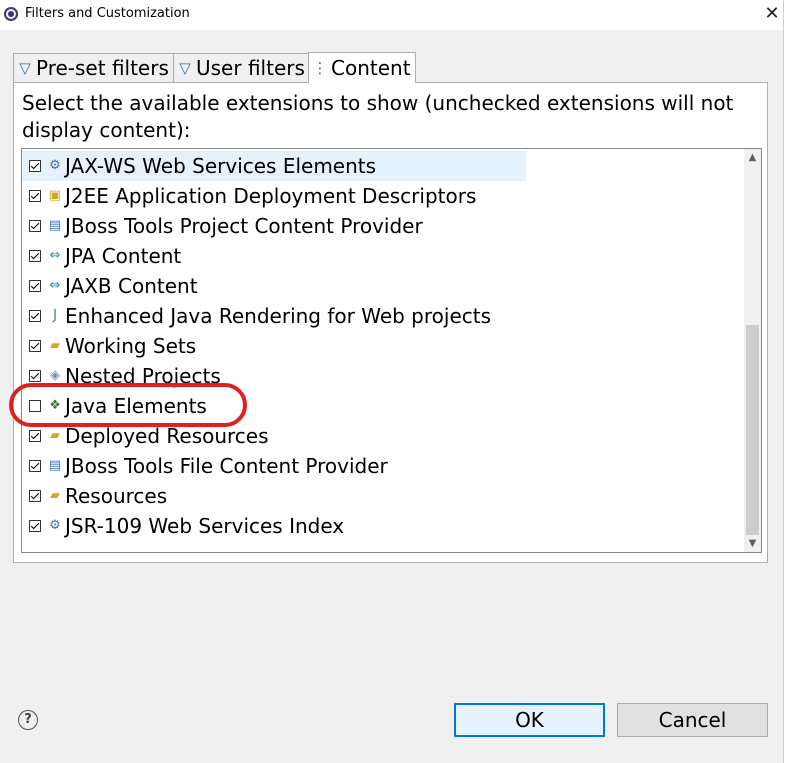  What do you see at coordinates (131, 346) in the screenshot?
I see `extension-label: Working Sets` at bounding box center [131, 346].